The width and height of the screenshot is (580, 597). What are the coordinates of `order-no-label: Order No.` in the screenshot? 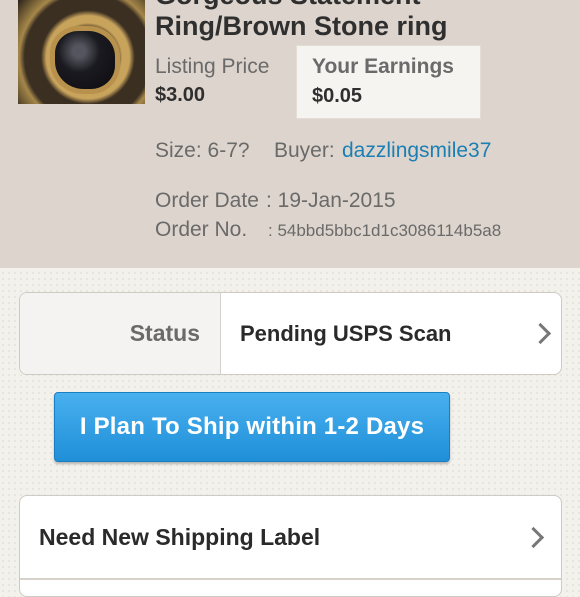 It's located at (201, 229).